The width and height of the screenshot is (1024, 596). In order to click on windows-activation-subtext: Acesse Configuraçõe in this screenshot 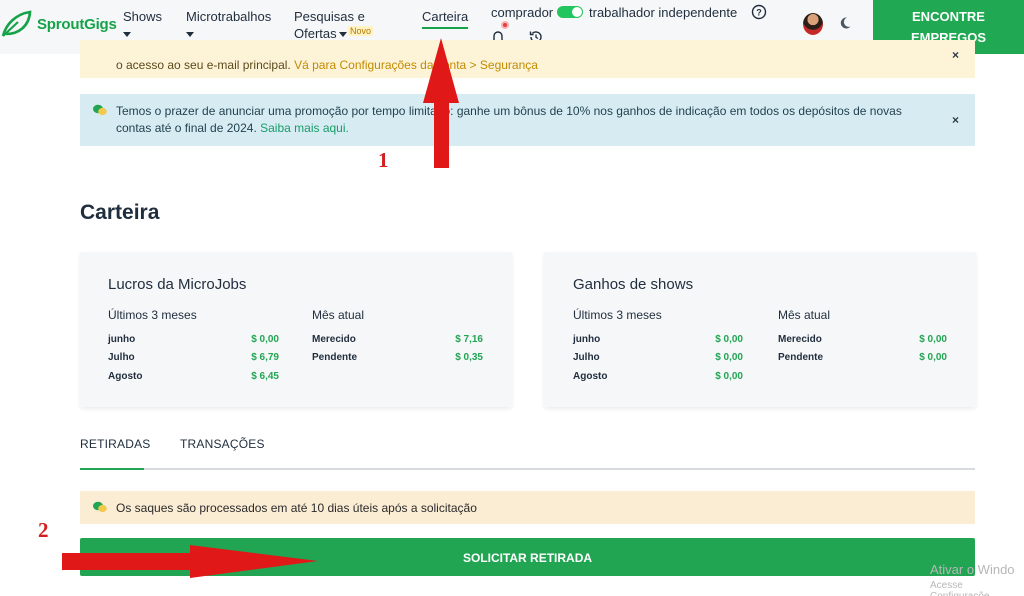, I will do `click(959, 588)`.